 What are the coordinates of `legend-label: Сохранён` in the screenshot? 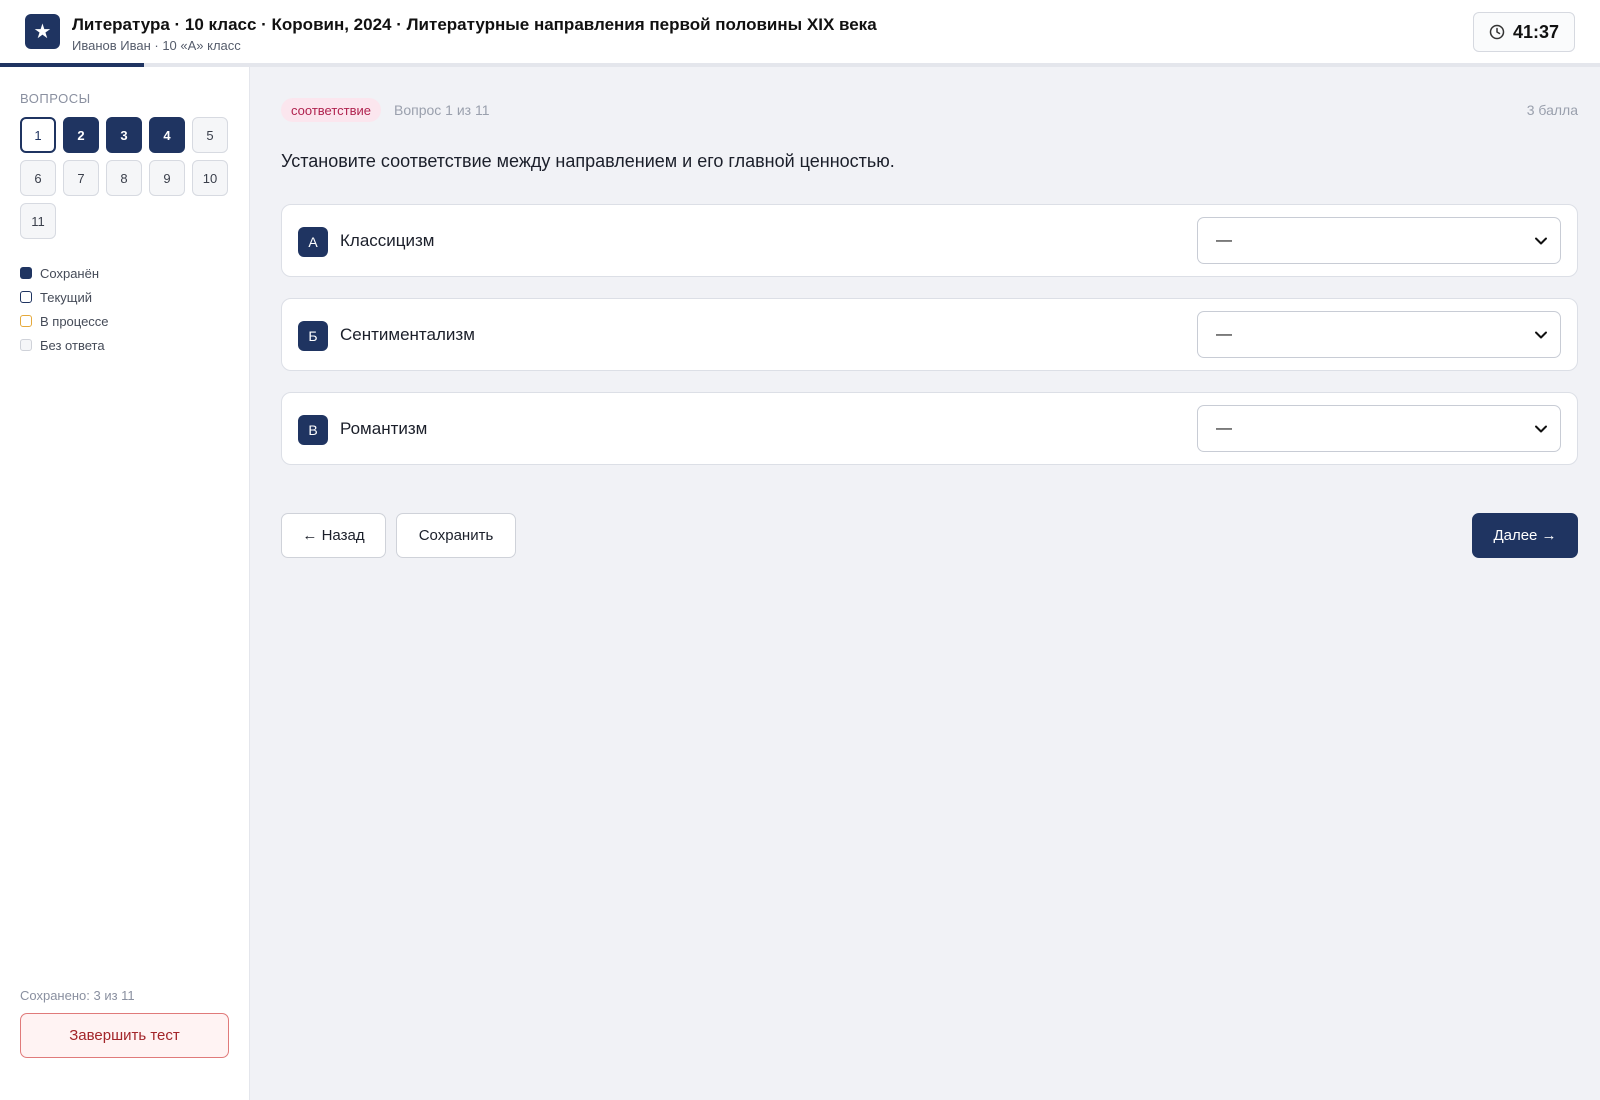 It's located at (70, 273).